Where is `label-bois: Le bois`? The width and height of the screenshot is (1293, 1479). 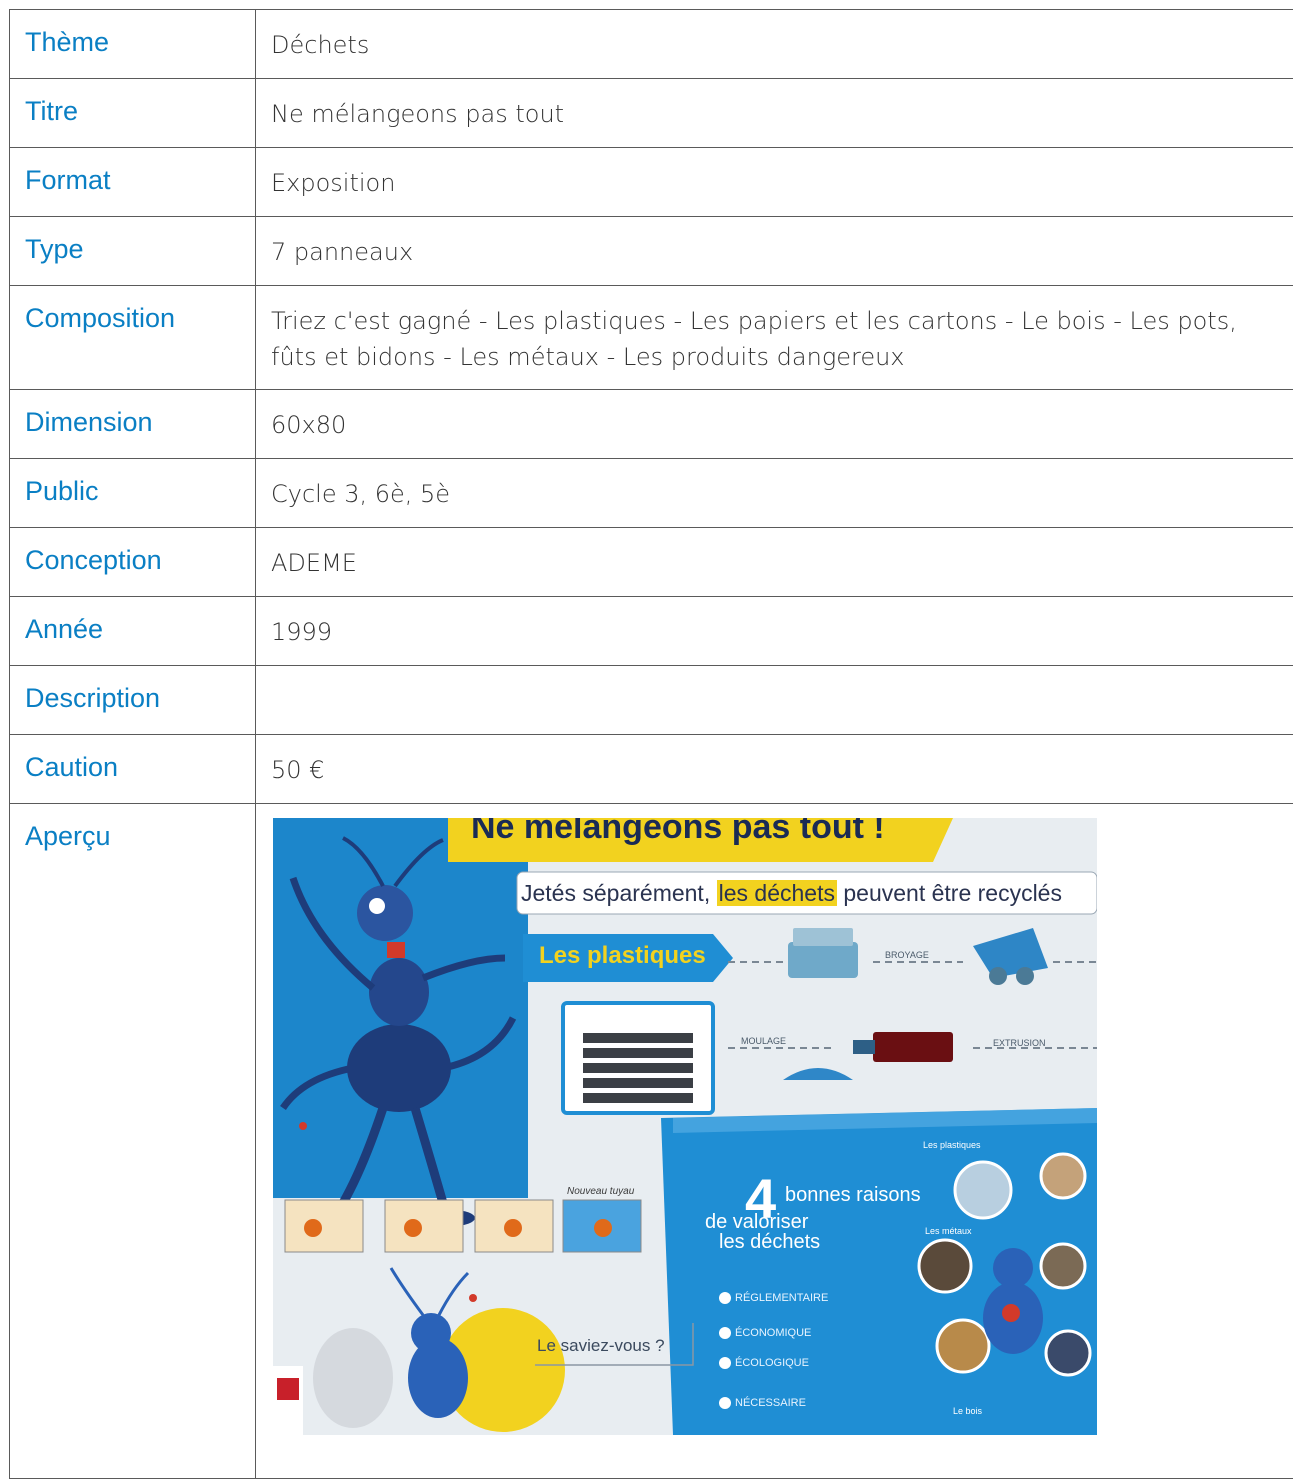
label-bois: Le bois is located at coordinates (967, 1411).